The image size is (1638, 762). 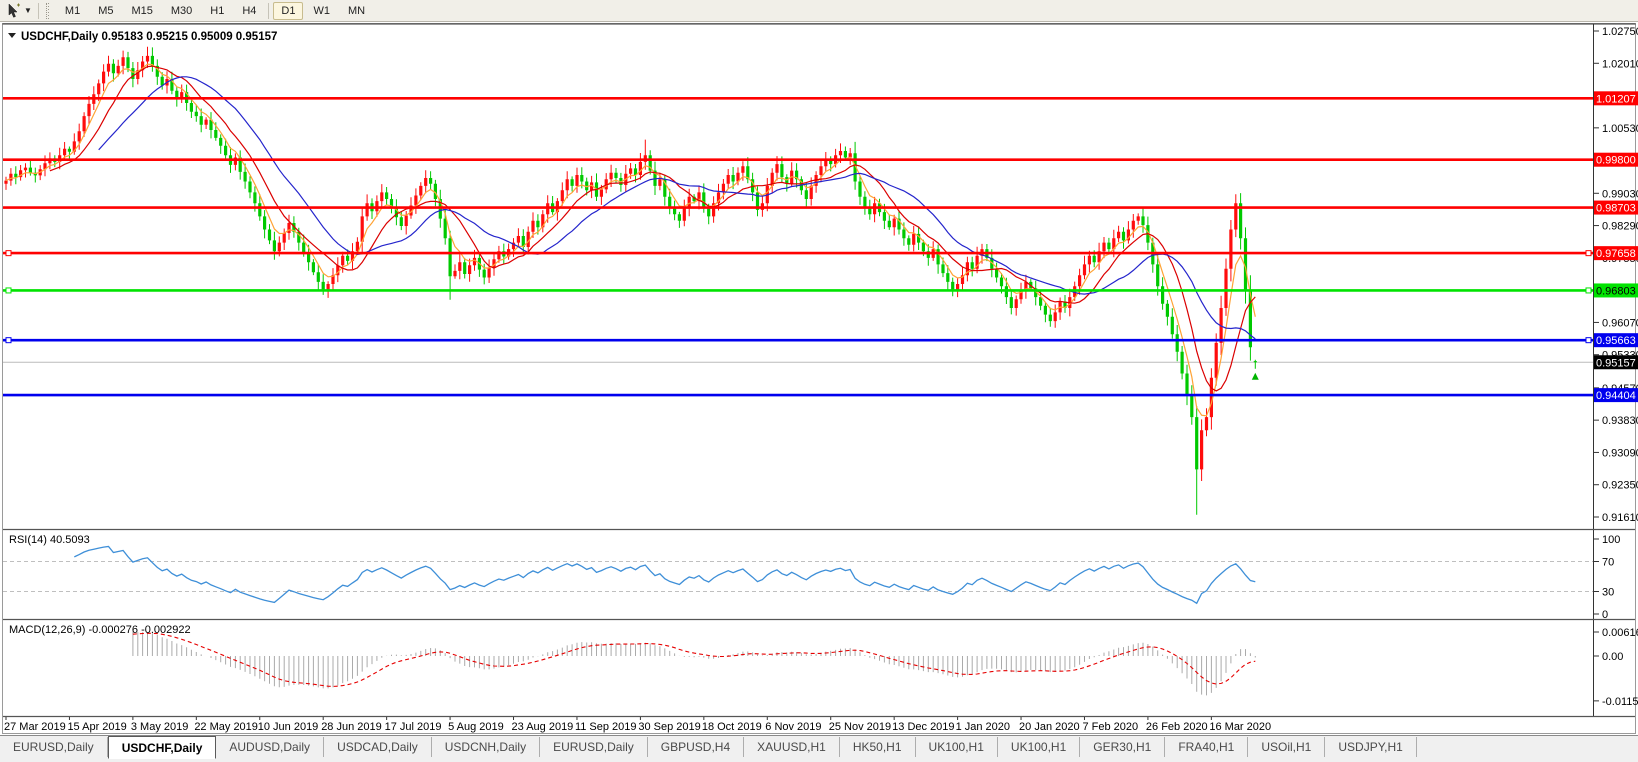 I want to click on symbol-tab-fra40-h1: FRA40,H1, so click(x=1207, y=747).